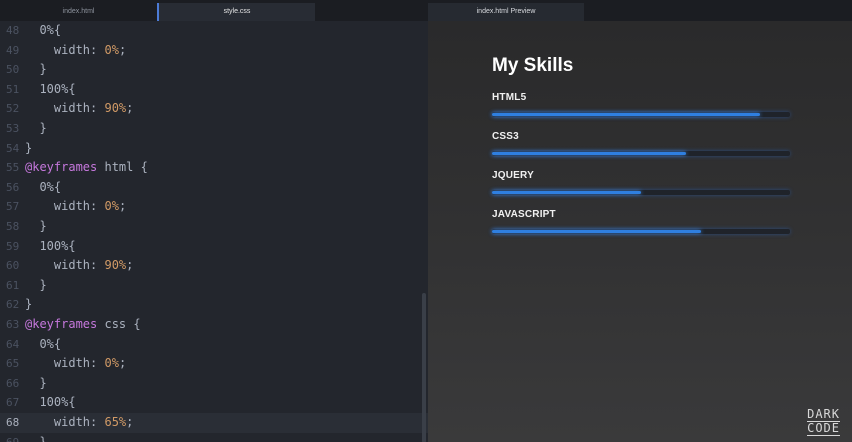 The height and width of the screenshot is (442, 852). I want to click on skill-javascript: JAVASCRIPT, so click(641, 221).